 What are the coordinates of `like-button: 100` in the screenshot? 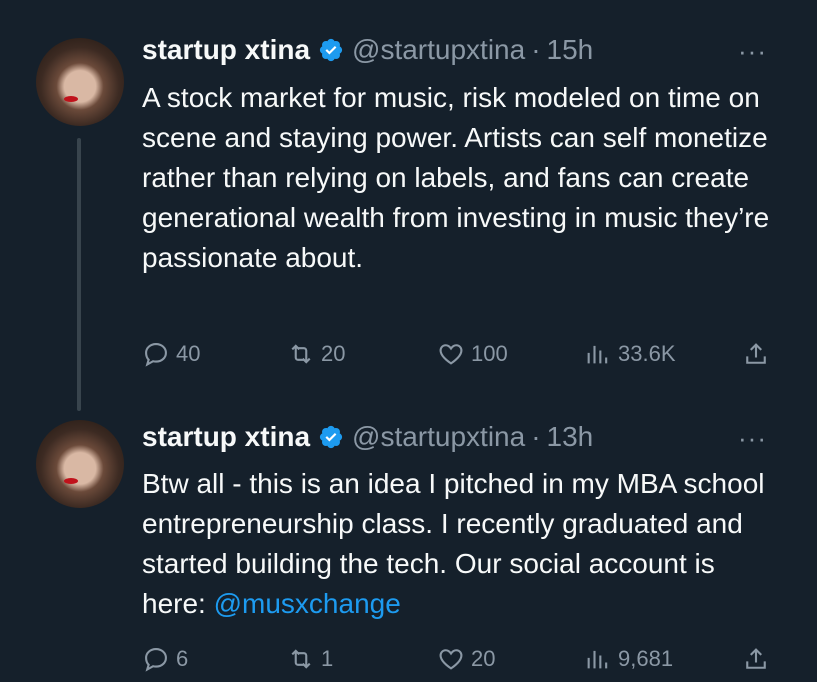 It's located at (472, 354).